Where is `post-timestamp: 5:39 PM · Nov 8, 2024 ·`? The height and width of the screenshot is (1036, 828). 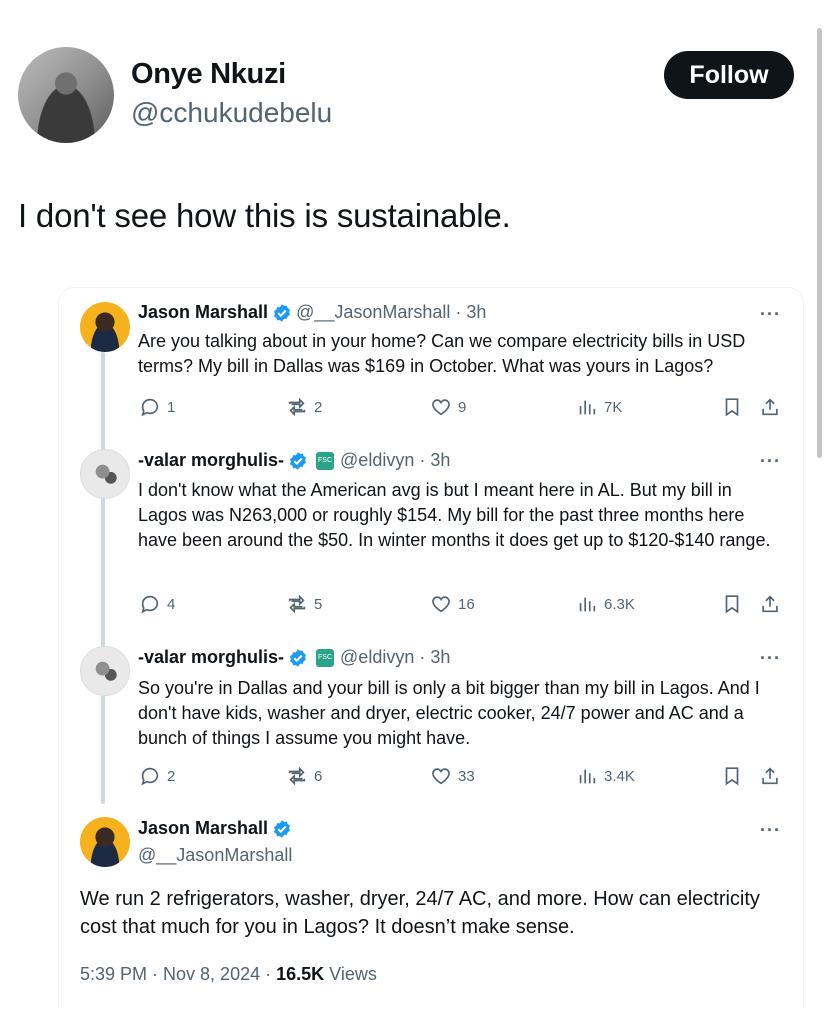
post-timestamp: 5:39 PM · Nov 8, 2024 · is located at coordinates (178, 974).